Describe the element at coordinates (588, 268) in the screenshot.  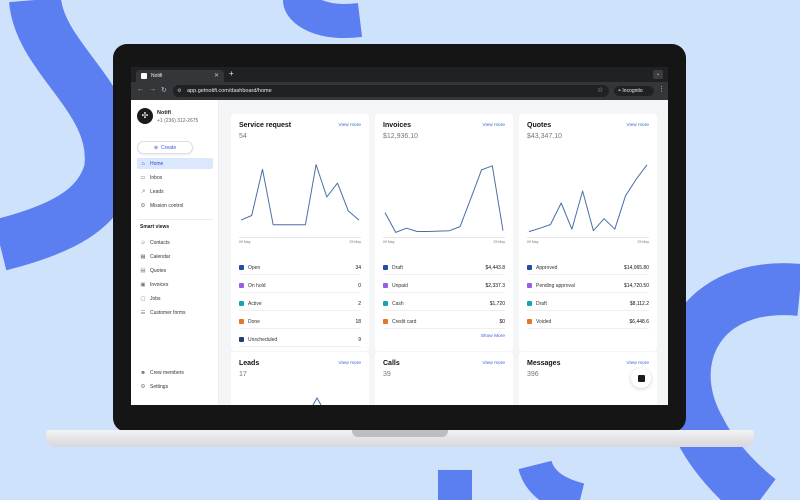
I see `legend-row: Approved $14,065.80` at that location.